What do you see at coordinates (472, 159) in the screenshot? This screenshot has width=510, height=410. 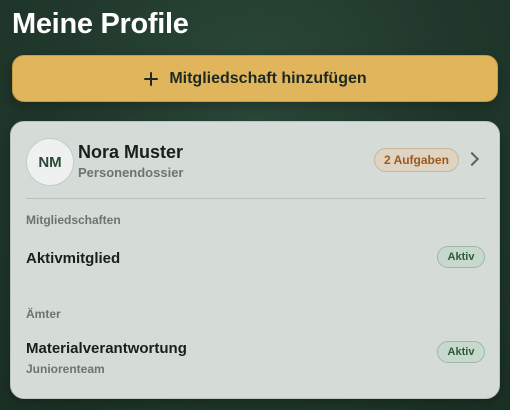 I see `chevron-right-icon` at bounding box center [472, 159].